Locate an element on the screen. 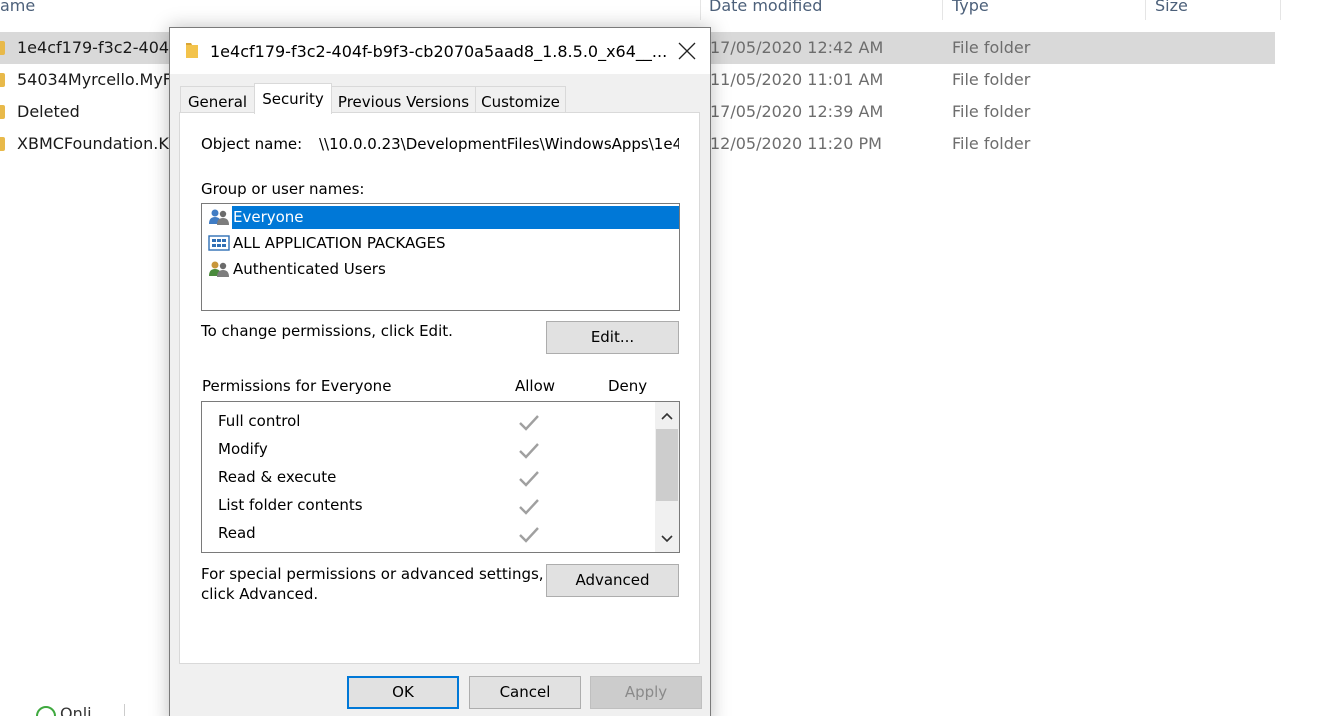 The height and width of the screenshot is (716, 1333). permission-row: Read & execute is located at coordinates (427, 476).